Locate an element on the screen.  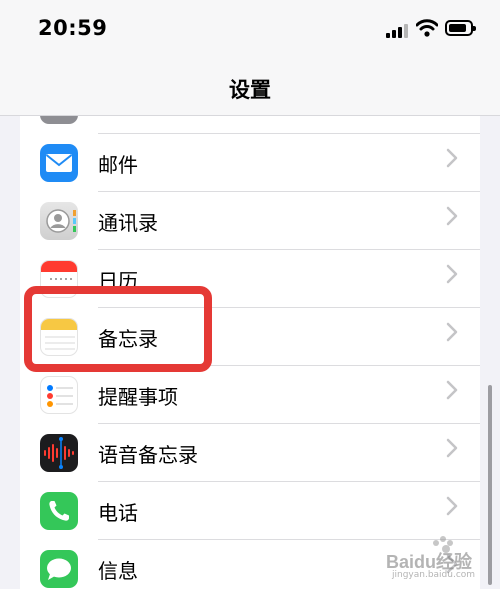
settings-row-label: 电话 is located at coordinates (118, 513).